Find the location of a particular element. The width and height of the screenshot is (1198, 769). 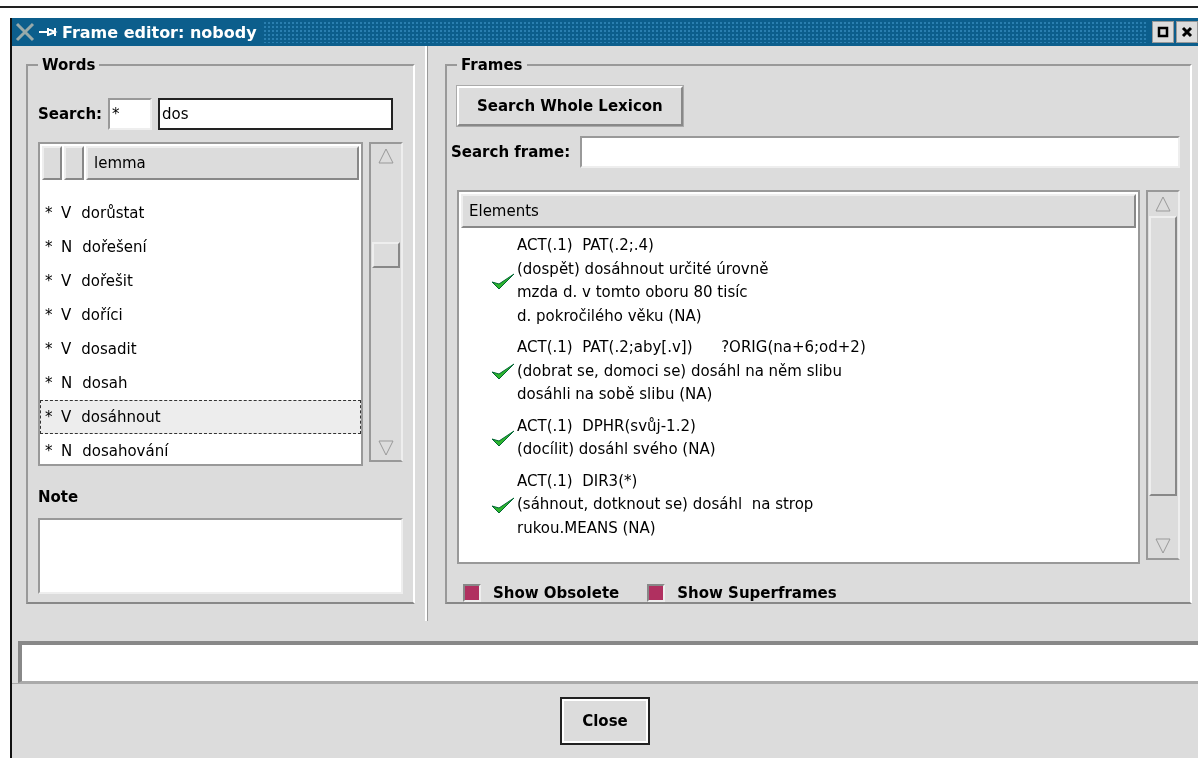

status-field is located at coordinates (608, 662).